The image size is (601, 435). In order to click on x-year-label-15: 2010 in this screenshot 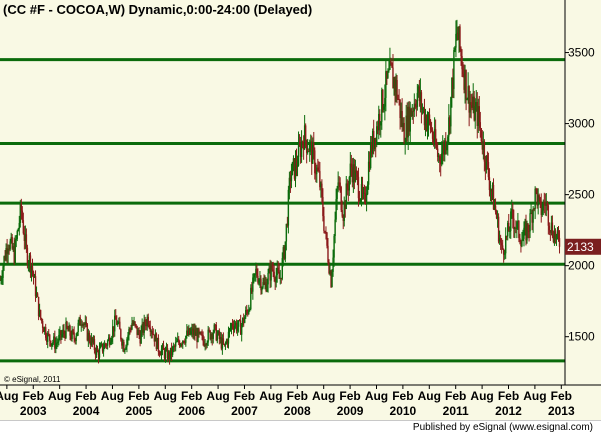, I will do `click(403, 411)`.